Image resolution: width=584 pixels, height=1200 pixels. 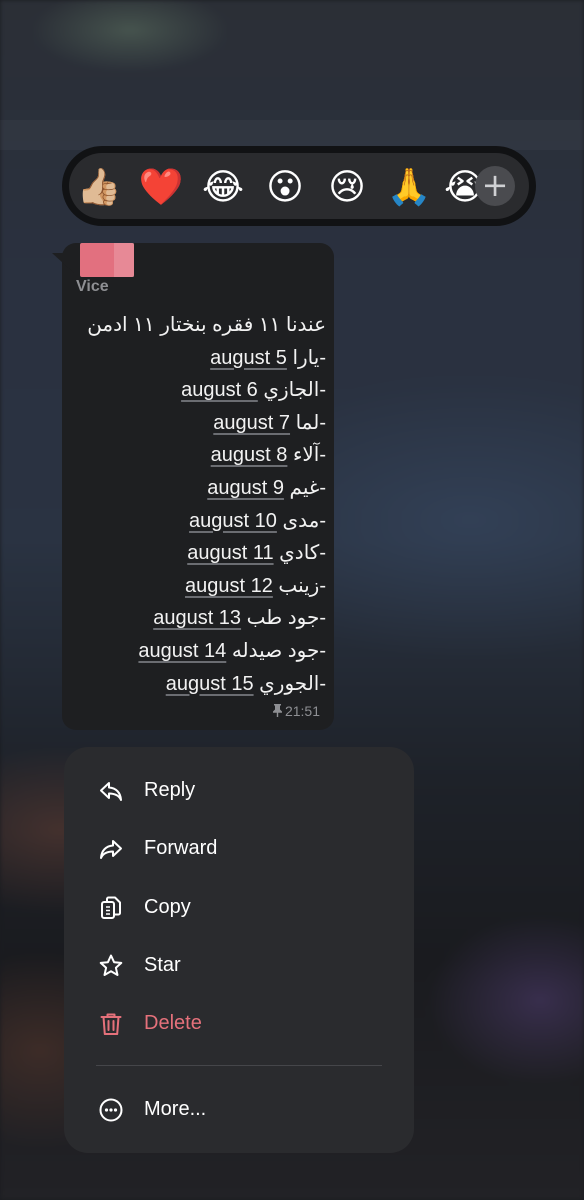 I want to click on reaction-sad: 😢, so click(x=347, y=187).